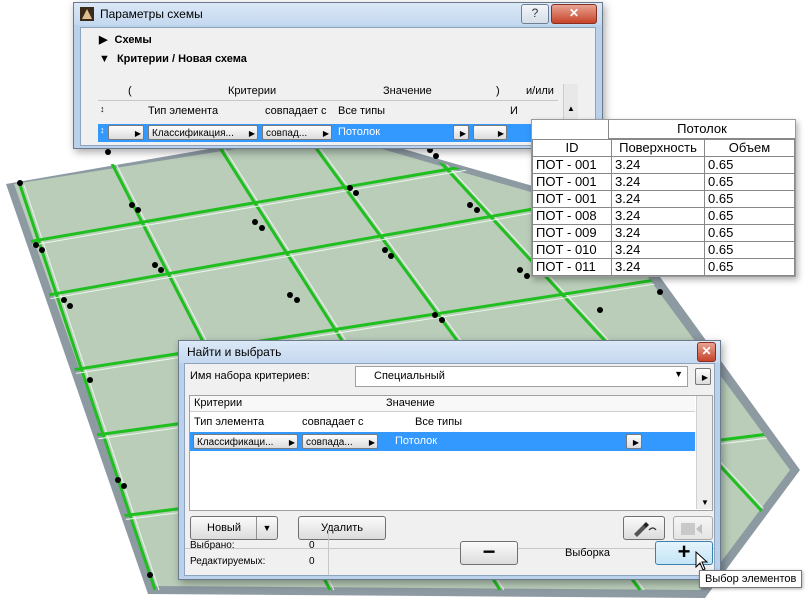 This screenshot has height=600, width=809. What do you see at coordinates (102, 130) in the screenshot?
I see `row2-arrow-icon: ↕` at bounding box center [102, 130].